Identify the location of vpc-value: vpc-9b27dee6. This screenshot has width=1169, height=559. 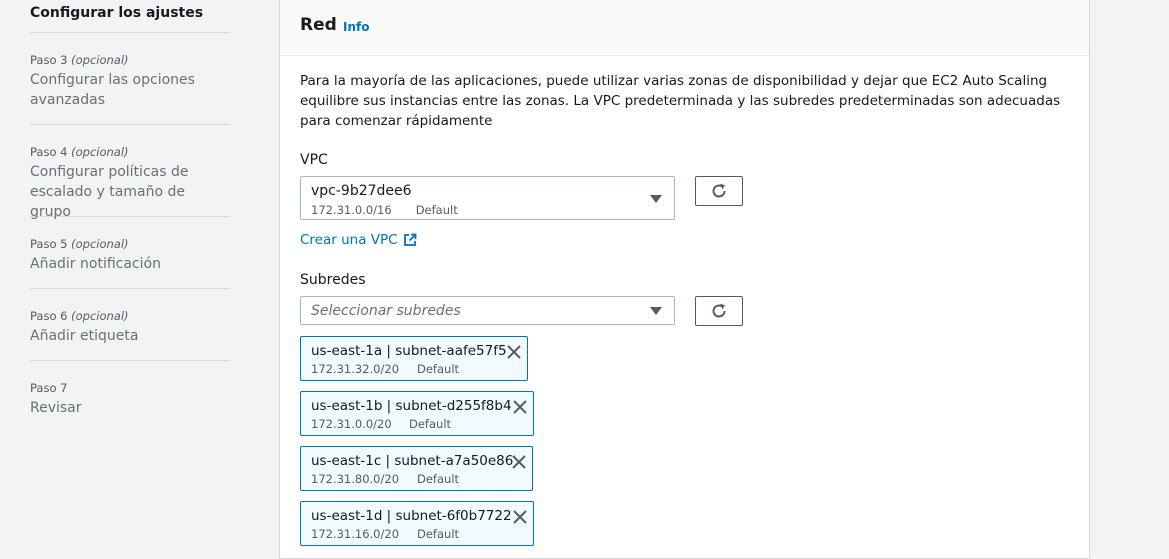
(361, 191).